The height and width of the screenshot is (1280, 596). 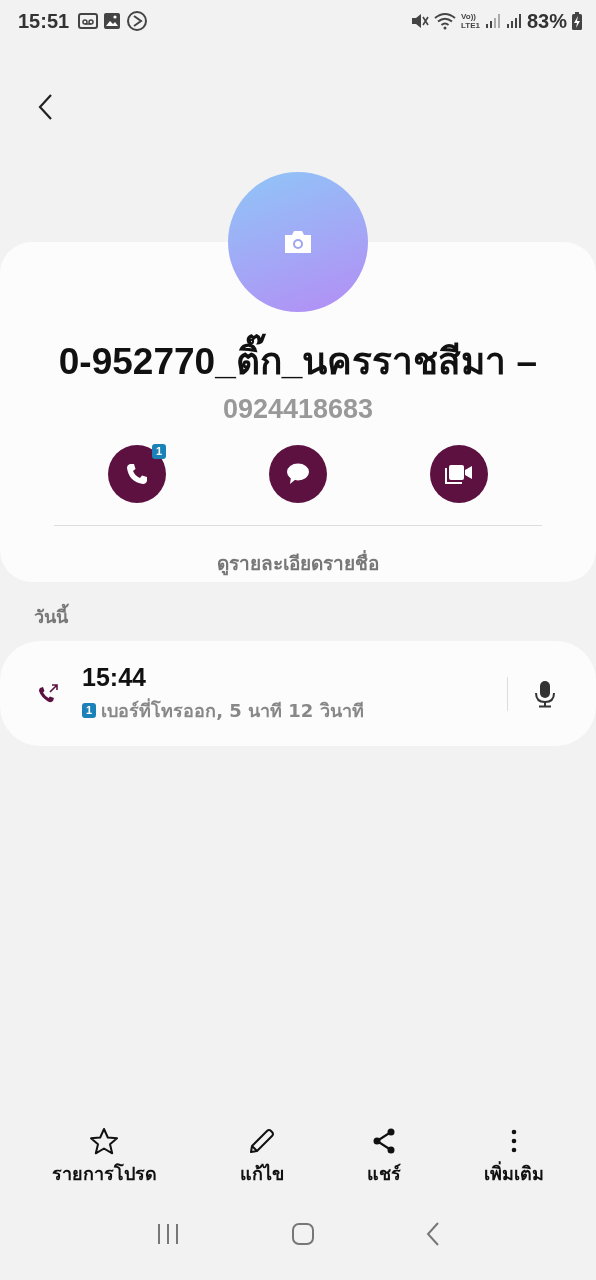 I want to click on voicemail-icon, so click(x=88, y=21).